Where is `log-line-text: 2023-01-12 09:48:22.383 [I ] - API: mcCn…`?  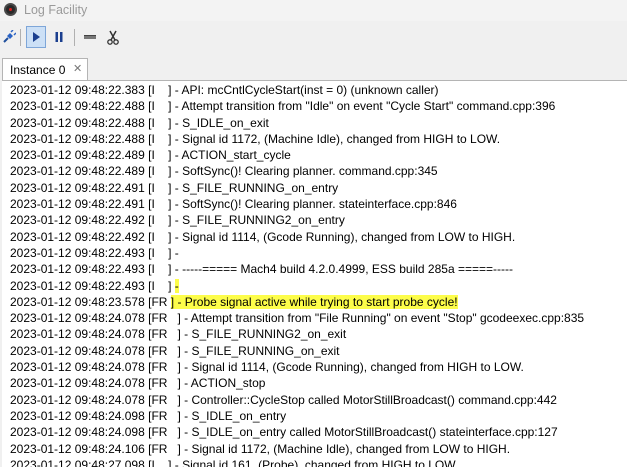 log-line-text: 2023-01-12 09:48:22.383 [I ] - API: mcCn… is located at coordinates (224, 90).